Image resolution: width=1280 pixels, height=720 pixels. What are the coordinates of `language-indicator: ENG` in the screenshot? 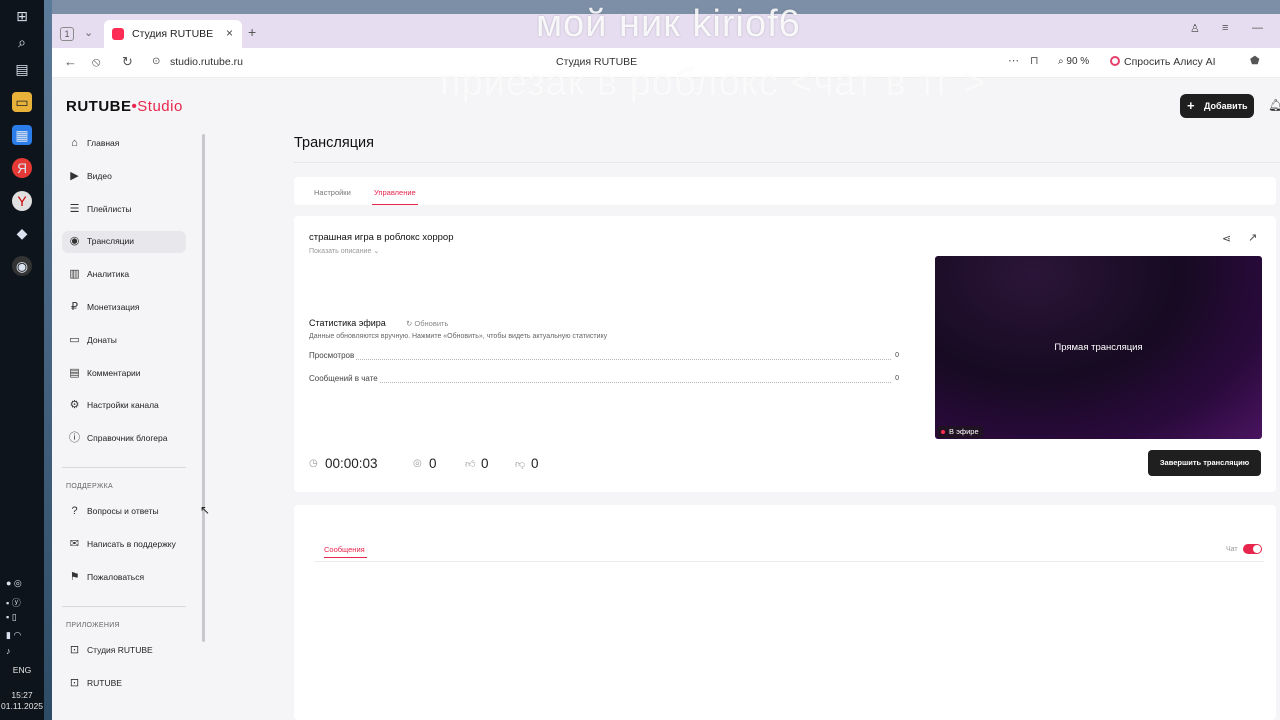 It's located at (22, 670).